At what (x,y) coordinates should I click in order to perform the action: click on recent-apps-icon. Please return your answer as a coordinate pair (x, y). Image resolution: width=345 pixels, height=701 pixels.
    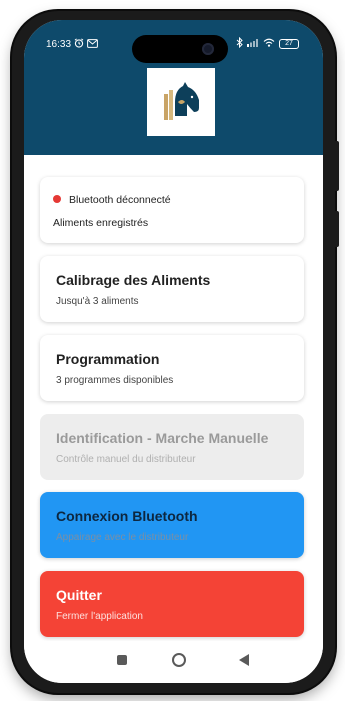
    Looking at the image, I should click on (122, 660).